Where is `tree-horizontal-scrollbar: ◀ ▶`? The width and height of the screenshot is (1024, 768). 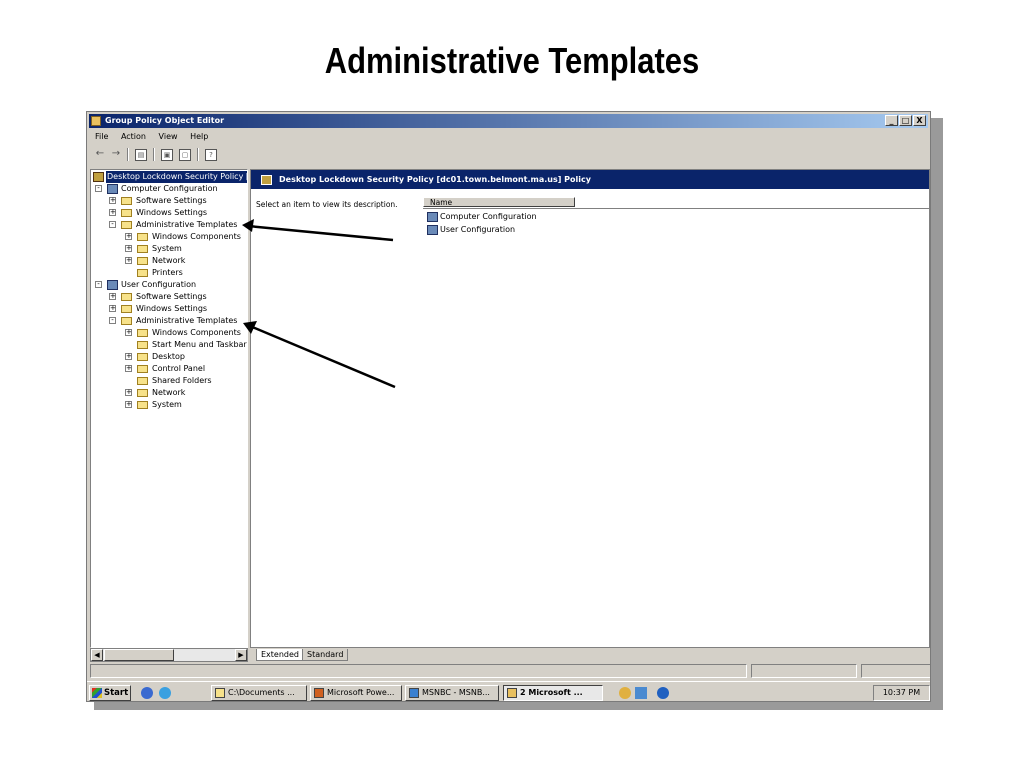 tree-horizontal-scrollbar: ◀ ▶ is located at coordinates (169, 655).